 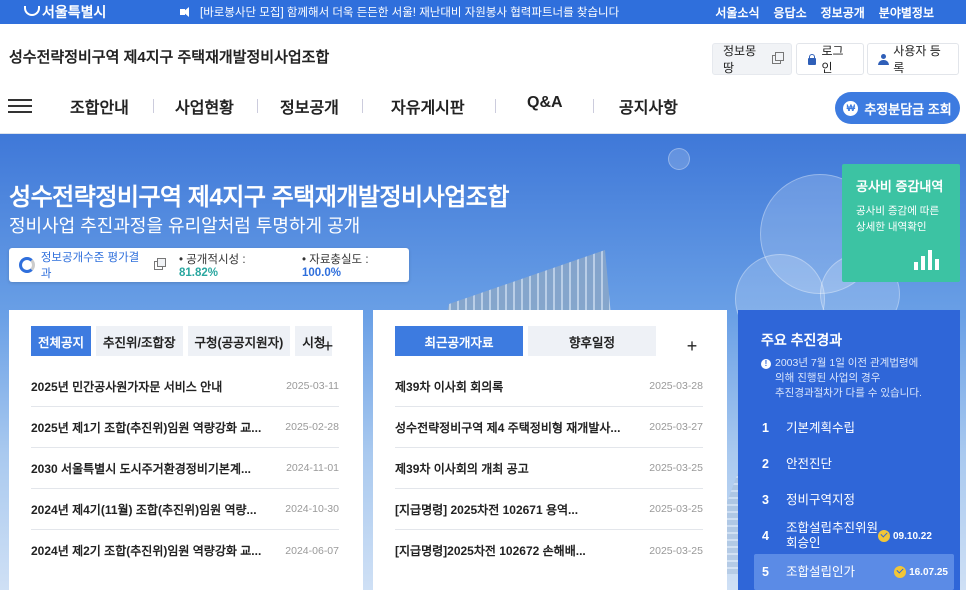 What do you see at coordinates (322, 273) in the screenshot?
I see `fidelity-value: 100.0%` at bounding box center [322, 273].